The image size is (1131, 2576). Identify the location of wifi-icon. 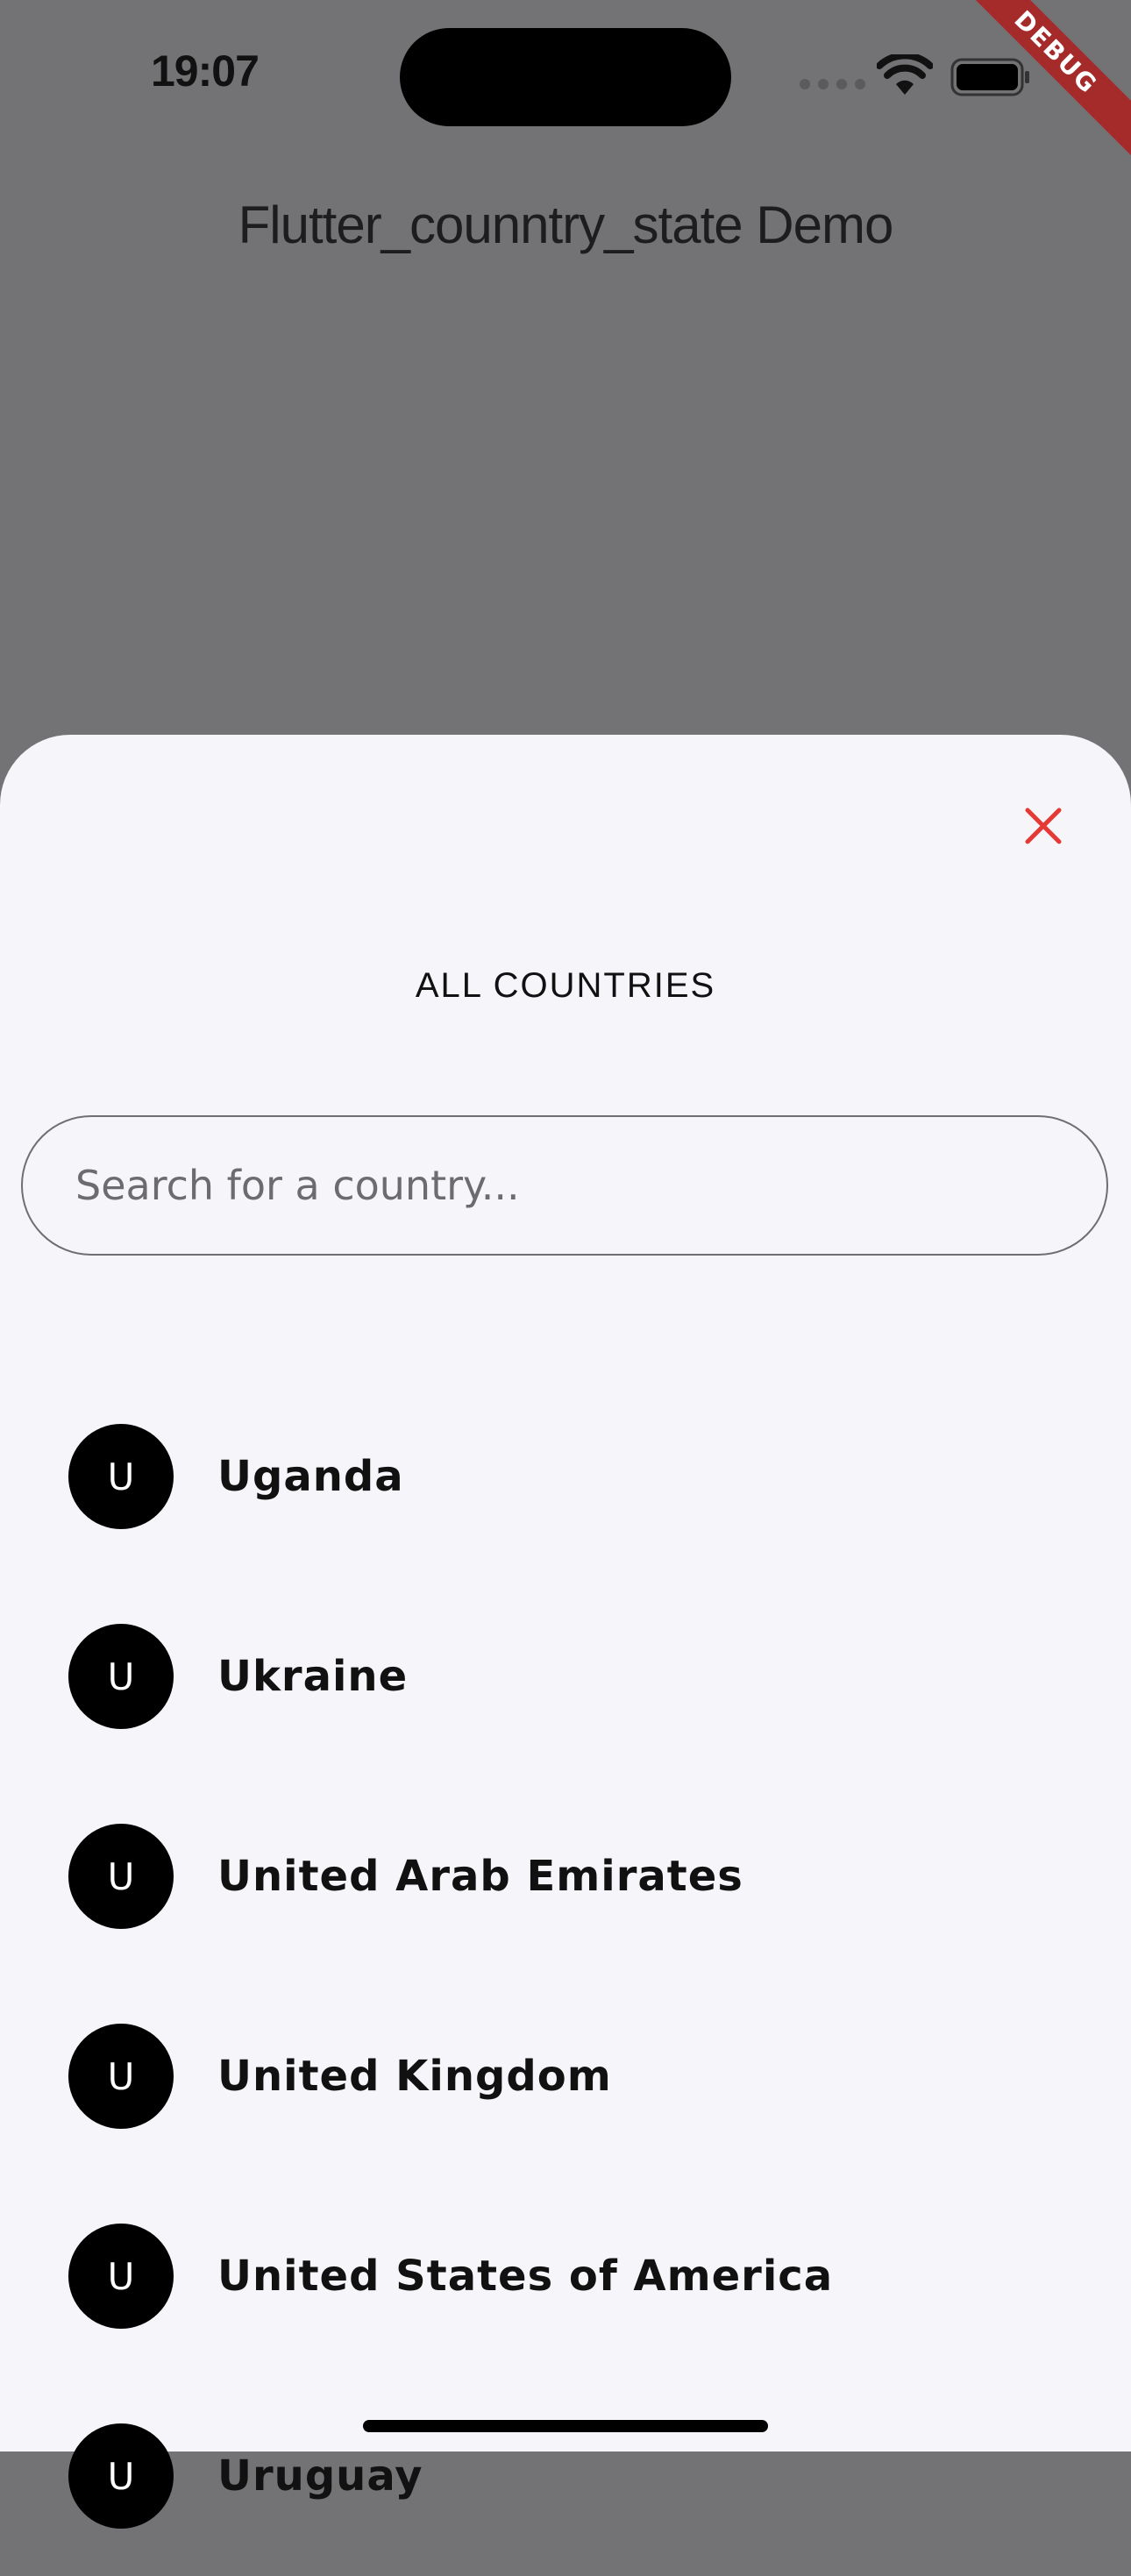
(905, 74).